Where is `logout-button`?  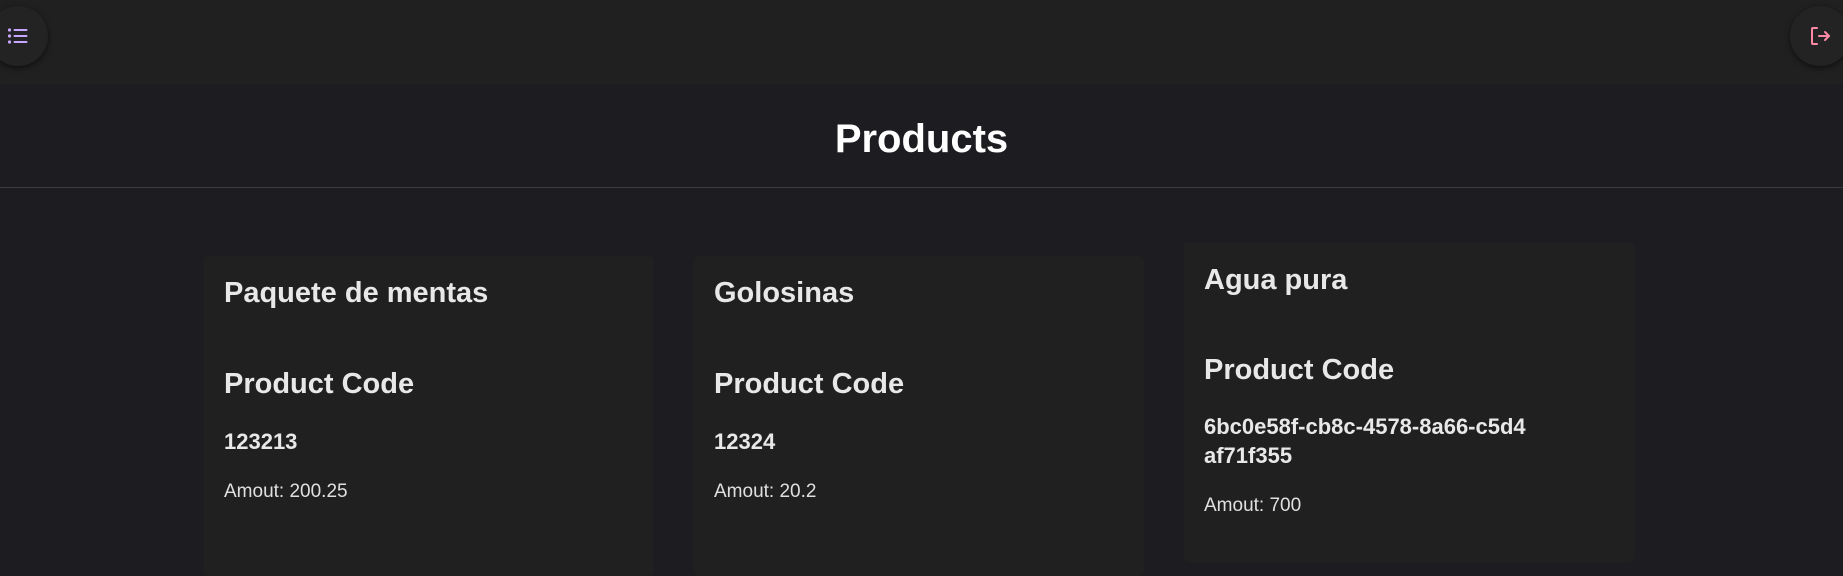
logout-button is located at coordinates (1816, 36).